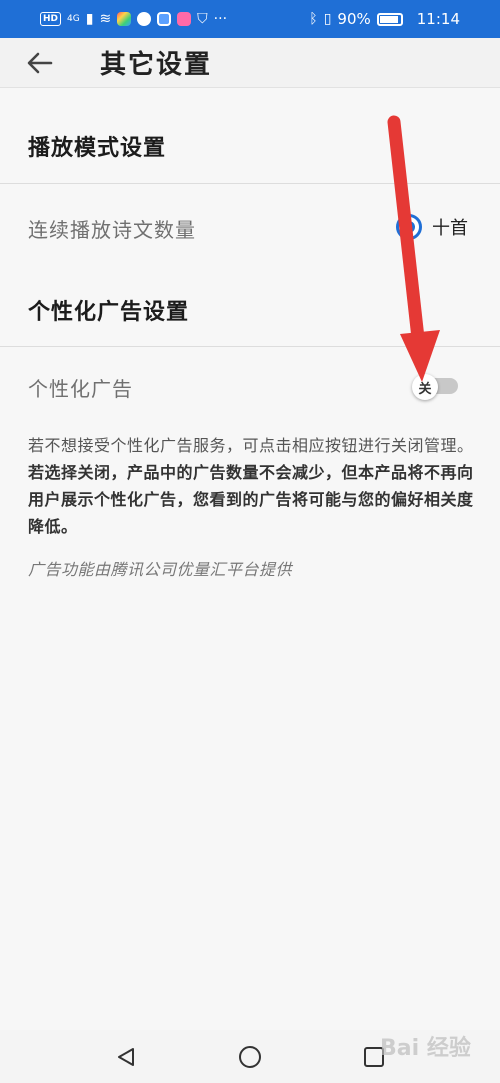  I want to click on back-button, so click(40, 63).